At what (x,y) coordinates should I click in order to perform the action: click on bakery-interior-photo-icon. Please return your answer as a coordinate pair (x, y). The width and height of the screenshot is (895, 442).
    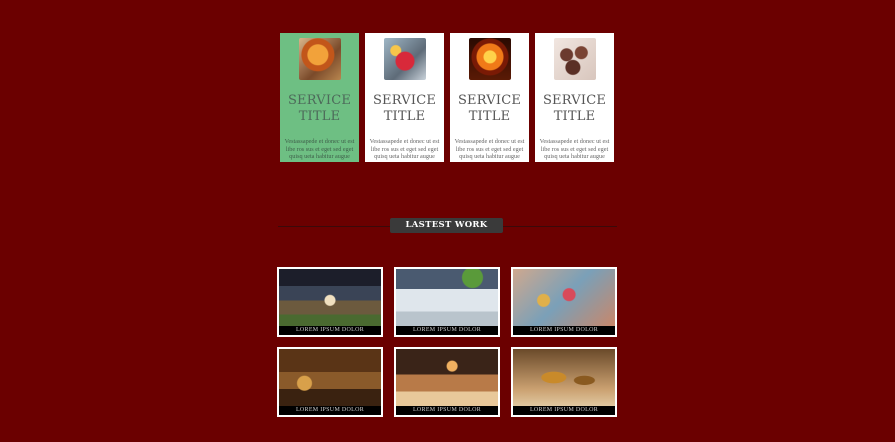
    Looking at the image, I should click on (330, 377).